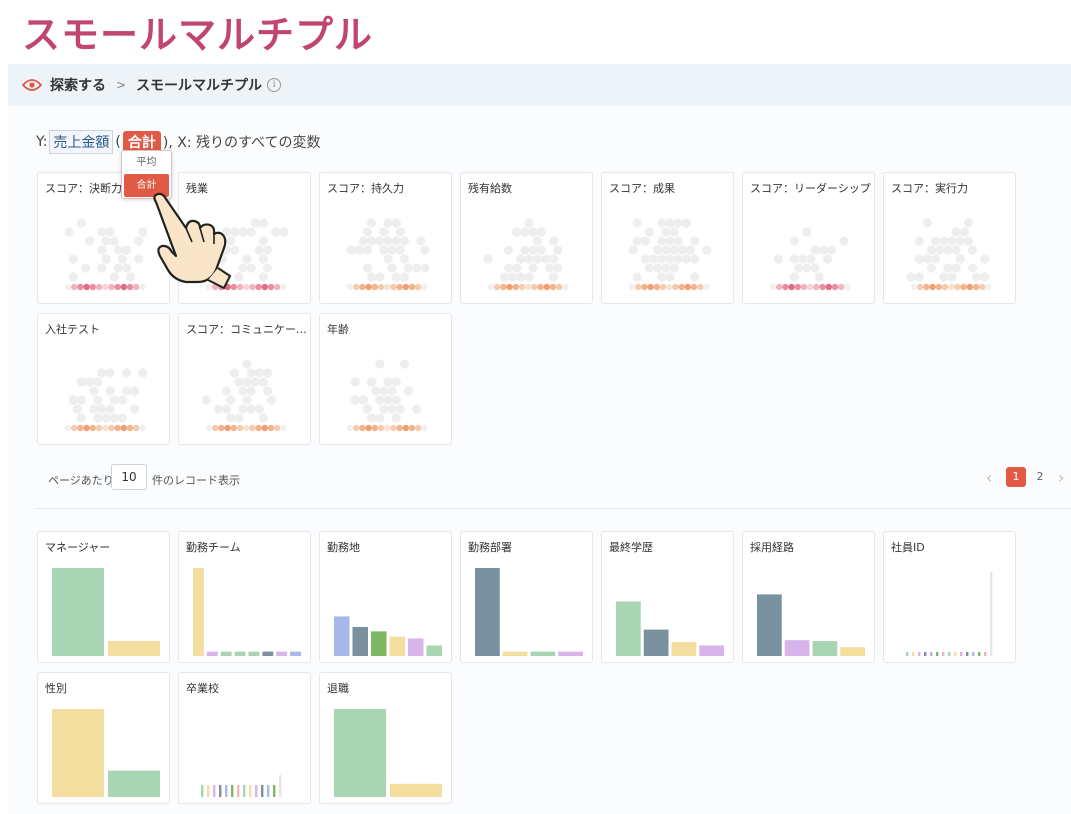 The height and width of the screenshot is (814, 1071). I want to click on bar-panel: マネージャー, so click(103, 597).